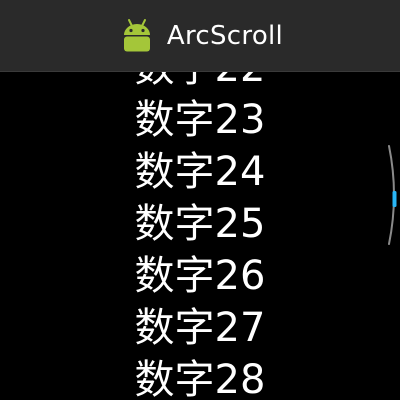  I want to click on list-item: 数字25, so click(200, 224).